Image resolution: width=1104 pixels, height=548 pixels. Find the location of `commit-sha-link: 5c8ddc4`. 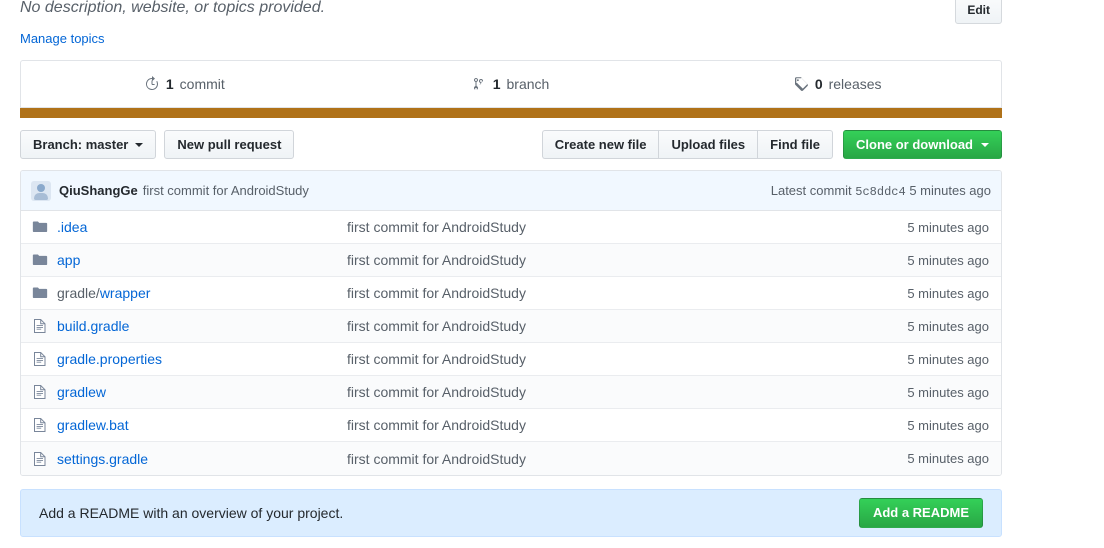

commit-sha-link: 5c8ddc4 is located at coordinates (880, 192).